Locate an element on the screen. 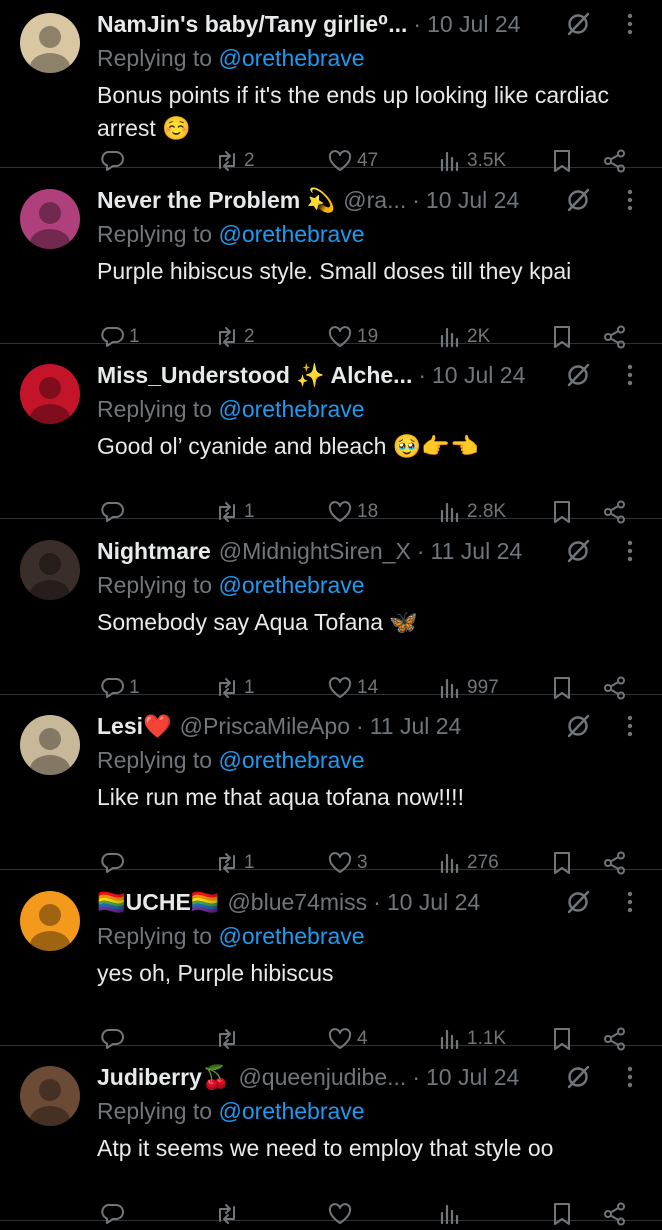 The width and height of the screenshot is (662, 1230). share-icon is located at coordinates (614, 1214).